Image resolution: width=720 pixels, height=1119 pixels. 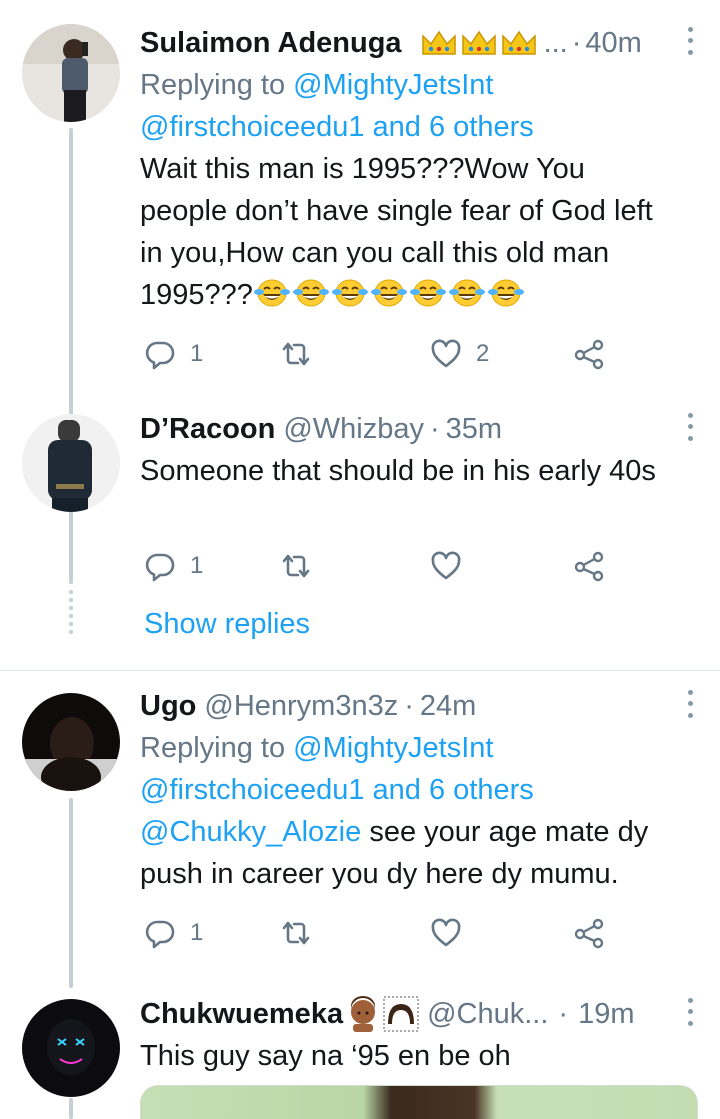 I want to click on display-name: Ugo, so click(x=168, y=706).